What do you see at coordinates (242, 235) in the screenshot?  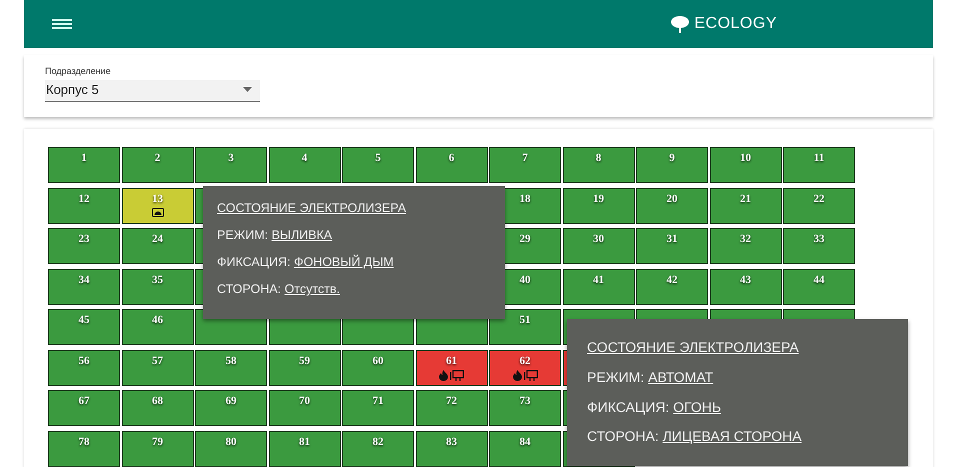 I see `tooltip-label: РЕЖИМ:` at bounding box center [242, 235].